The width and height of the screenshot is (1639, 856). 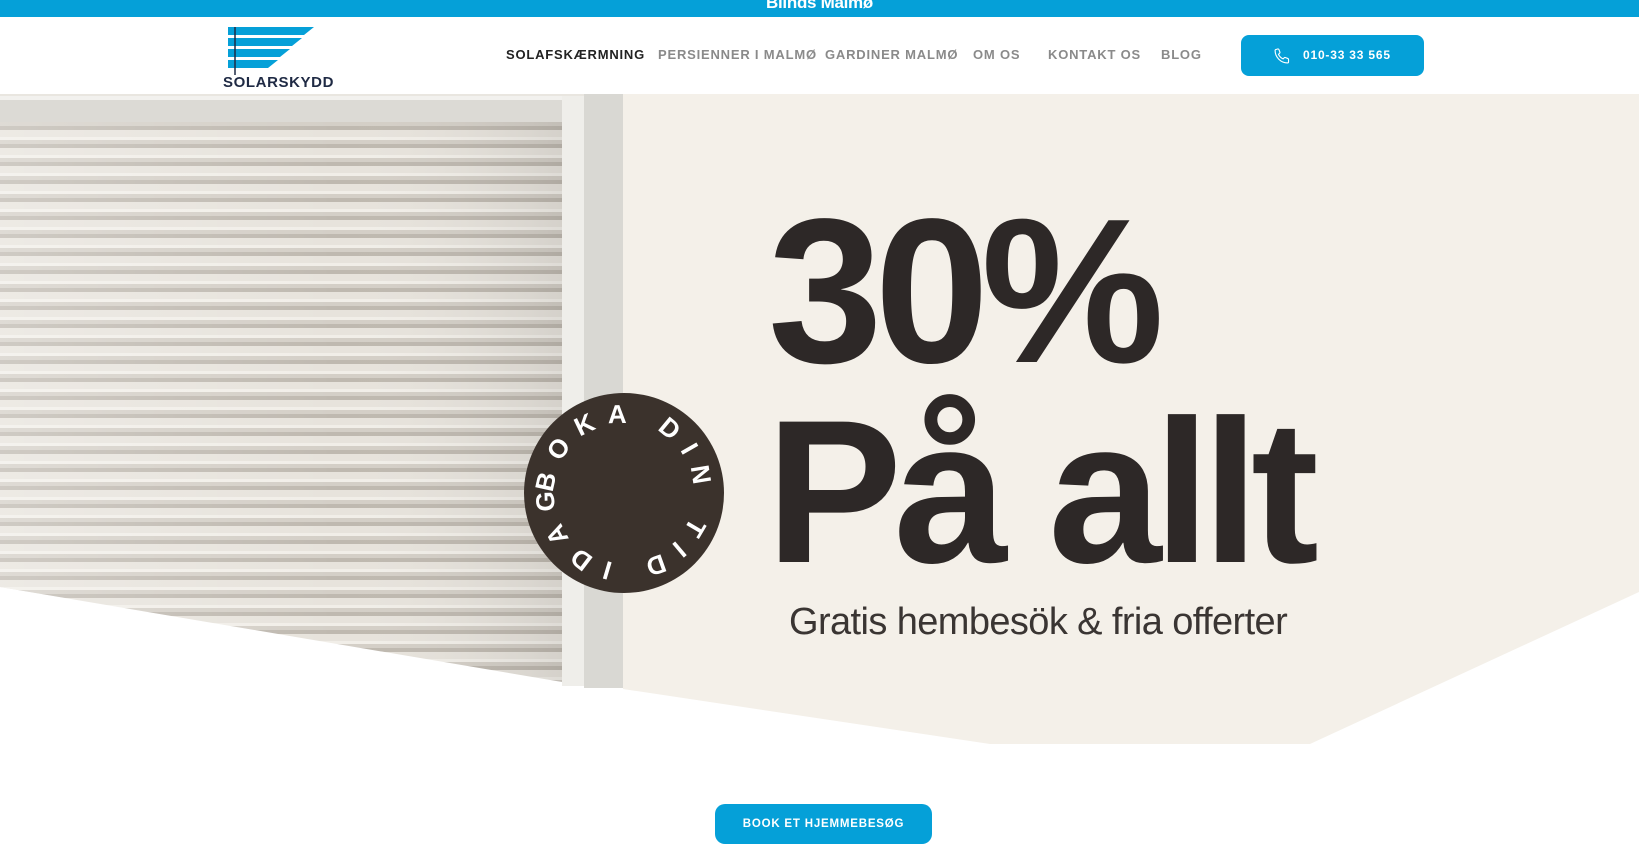 What do you see at coordinates (737, 54) in the screenshot?
I see `nav-item-persienner: PERSIENNER I MALMØ` at bounding box center [737, 54].